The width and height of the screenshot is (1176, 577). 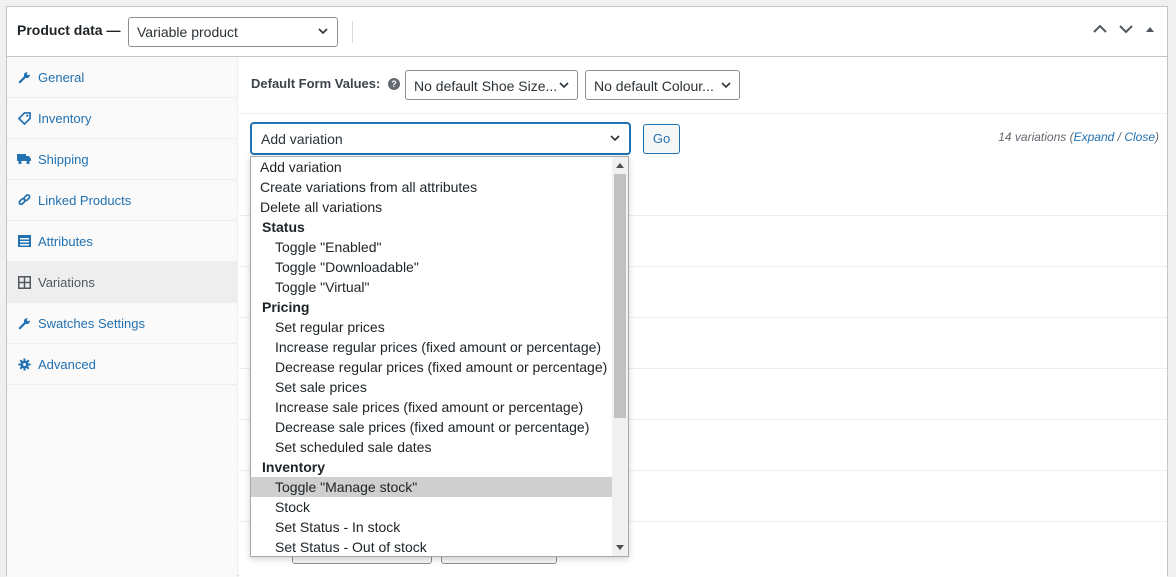 I want to click on tab-shipping: Shipping, so click(x=122, y=159).